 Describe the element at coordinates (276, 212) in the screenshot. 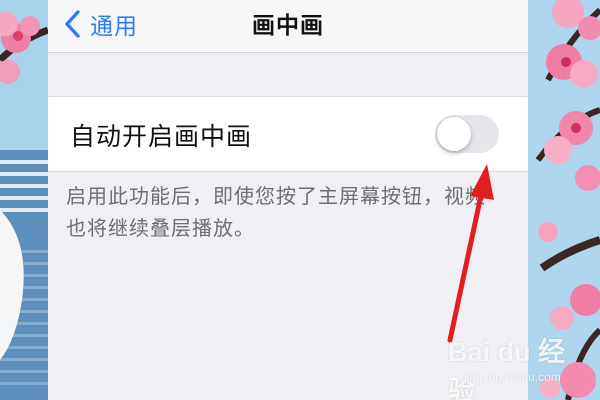

I see `footer-note: 启用此功能后，即使您按了主屏幕按钮，视频也将继续叠层播放。` at that location.